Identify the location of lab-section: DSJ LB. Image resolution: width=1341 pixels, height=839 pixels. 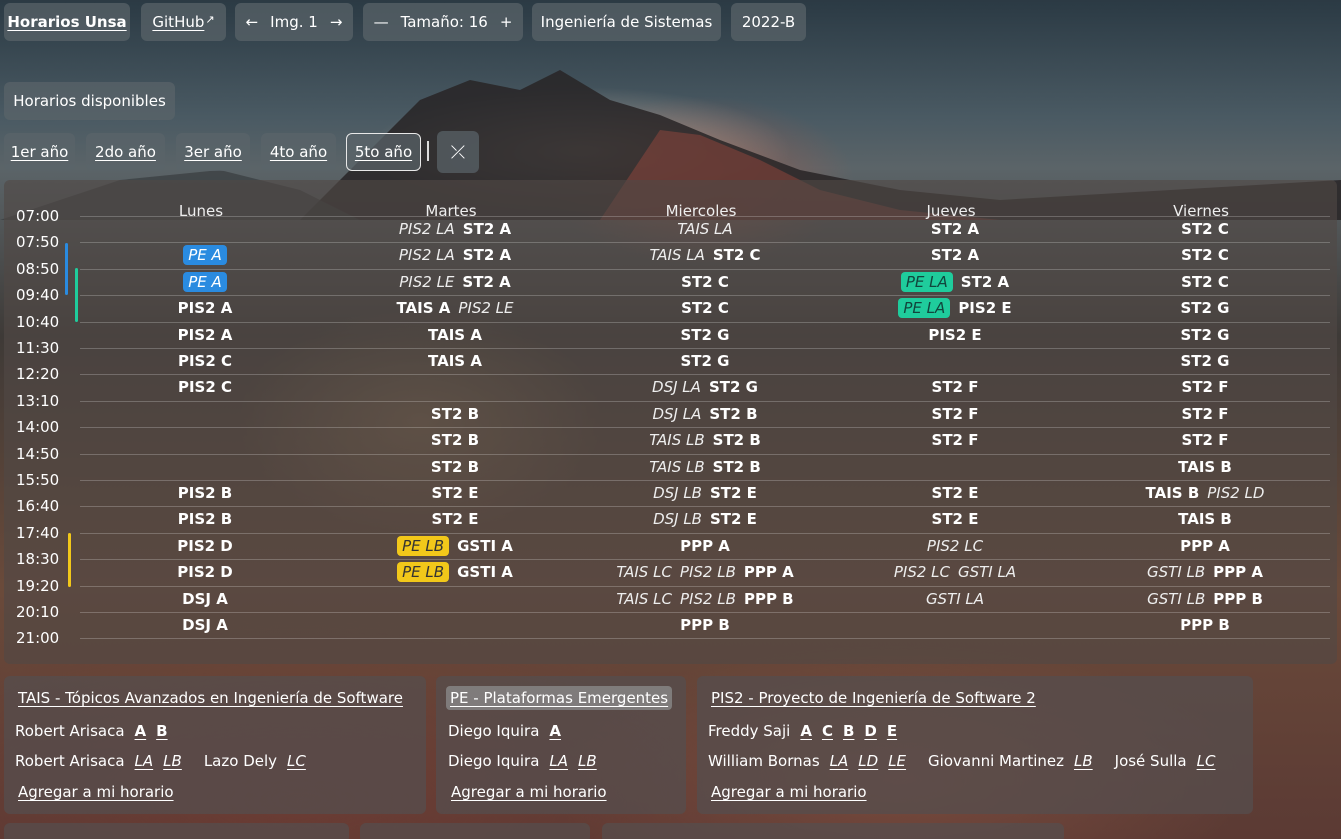
(677, 493).